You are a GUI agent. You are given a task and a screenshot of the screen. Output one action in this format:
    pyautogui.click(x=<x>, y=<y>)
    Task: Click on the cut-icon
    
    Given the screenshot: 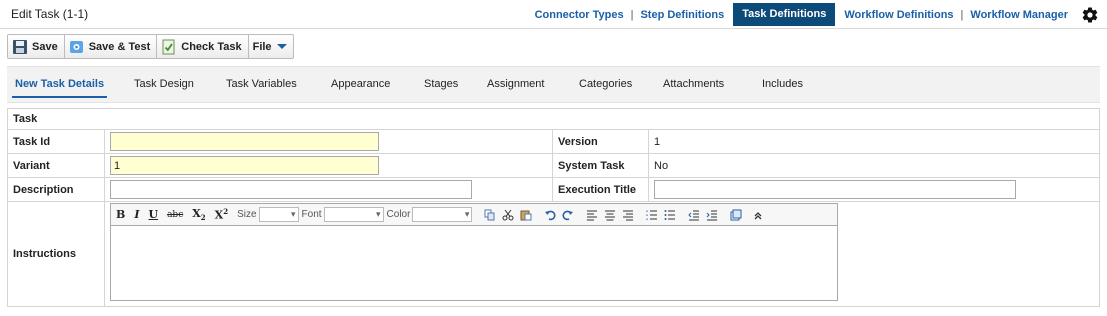 What is the action you would take?
    pyautogui.click(x=508, y=215)
    